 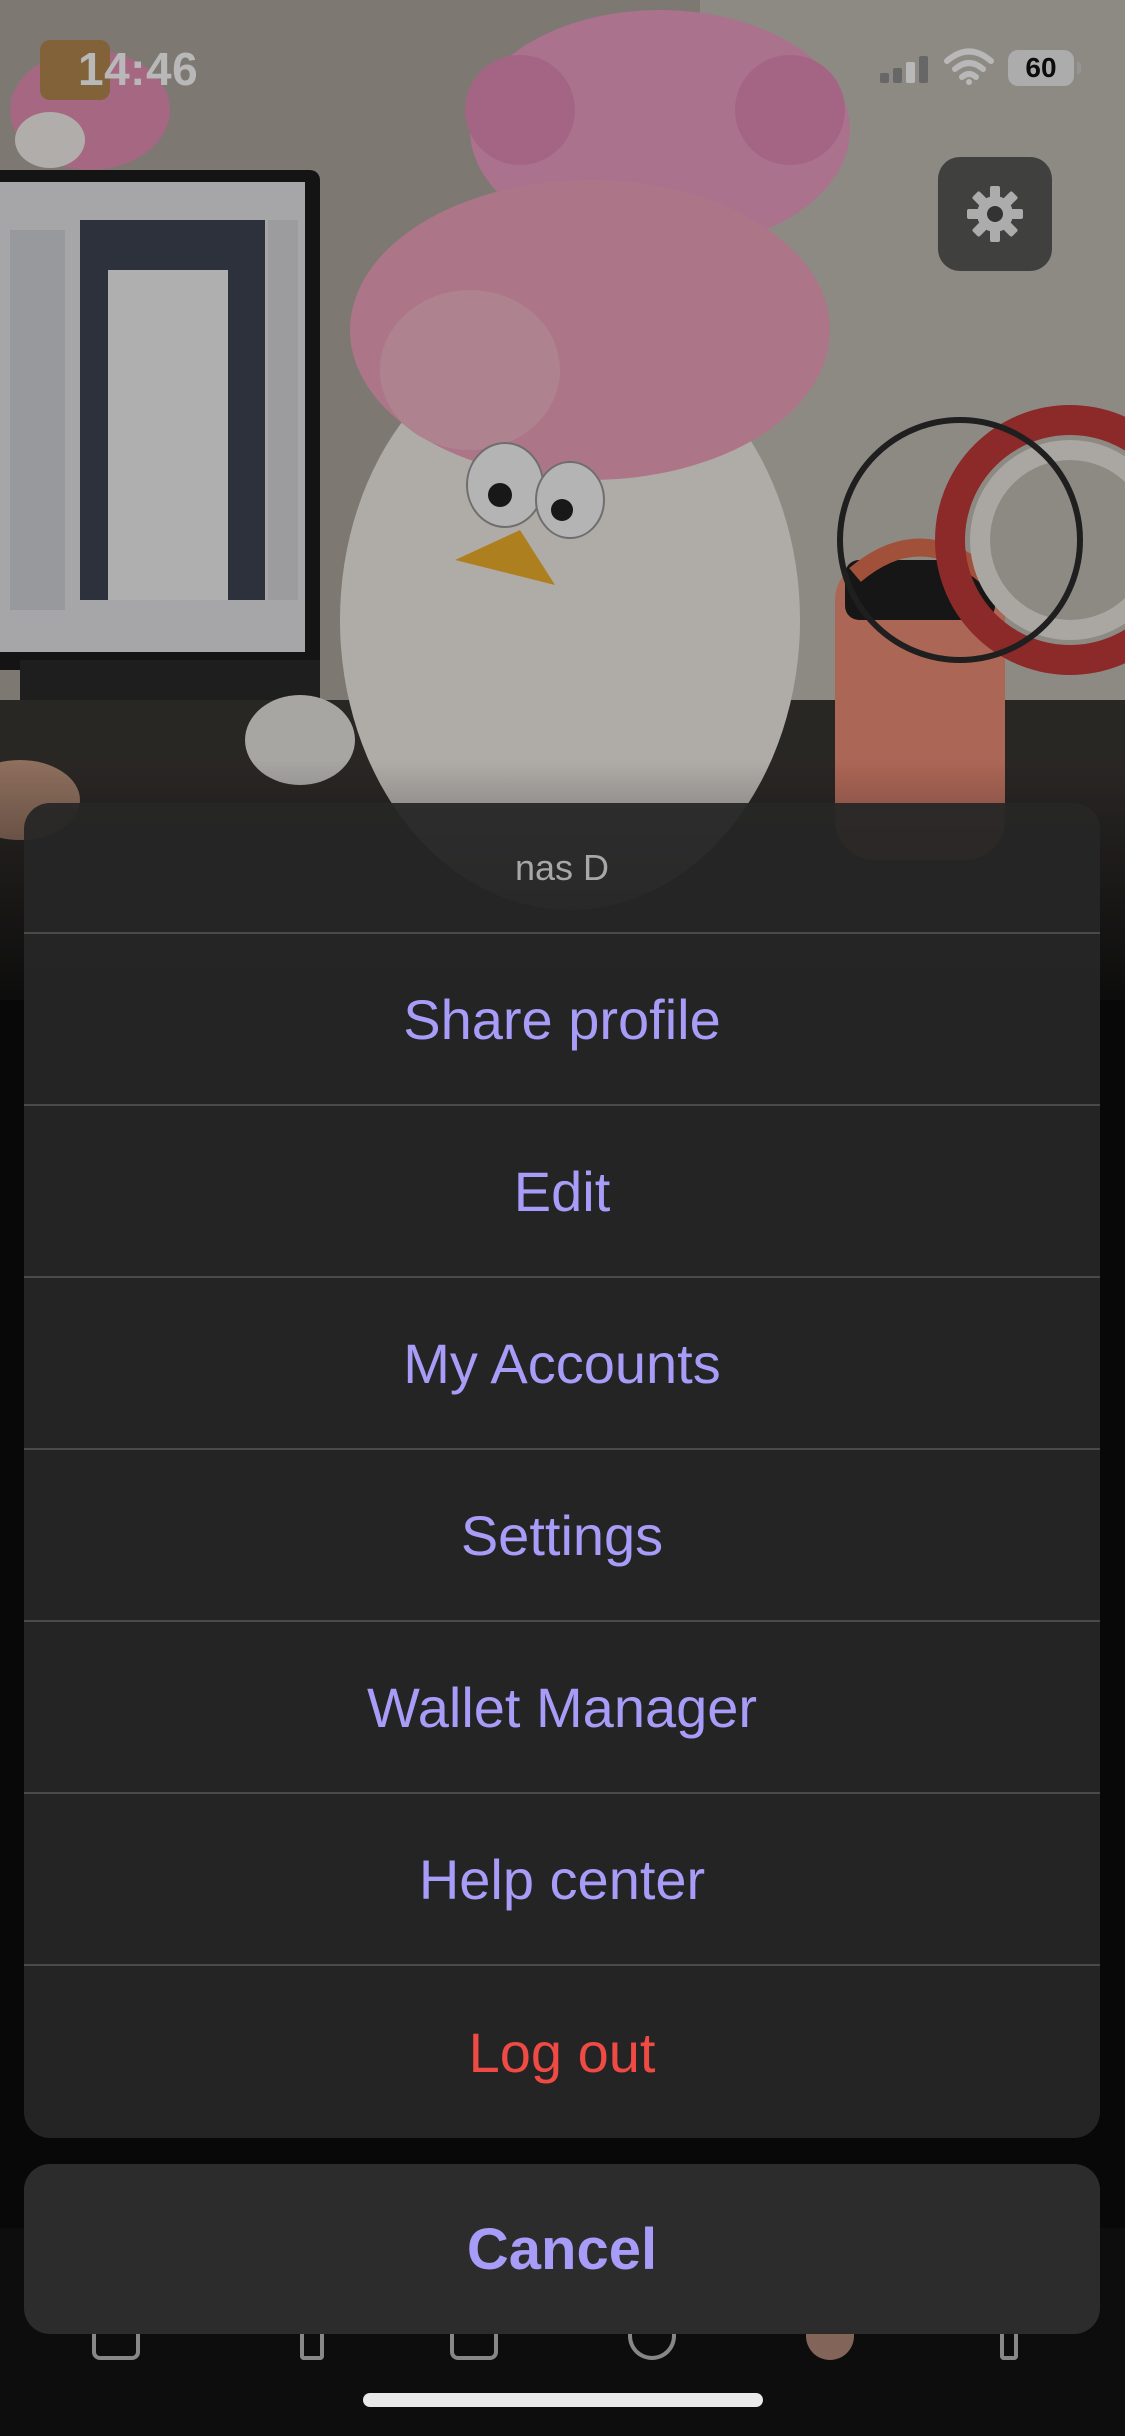 What do you see at coordinates (563, 2400) in the screenshot?
I see `home-indicator` at bounding box center [563, 2400].